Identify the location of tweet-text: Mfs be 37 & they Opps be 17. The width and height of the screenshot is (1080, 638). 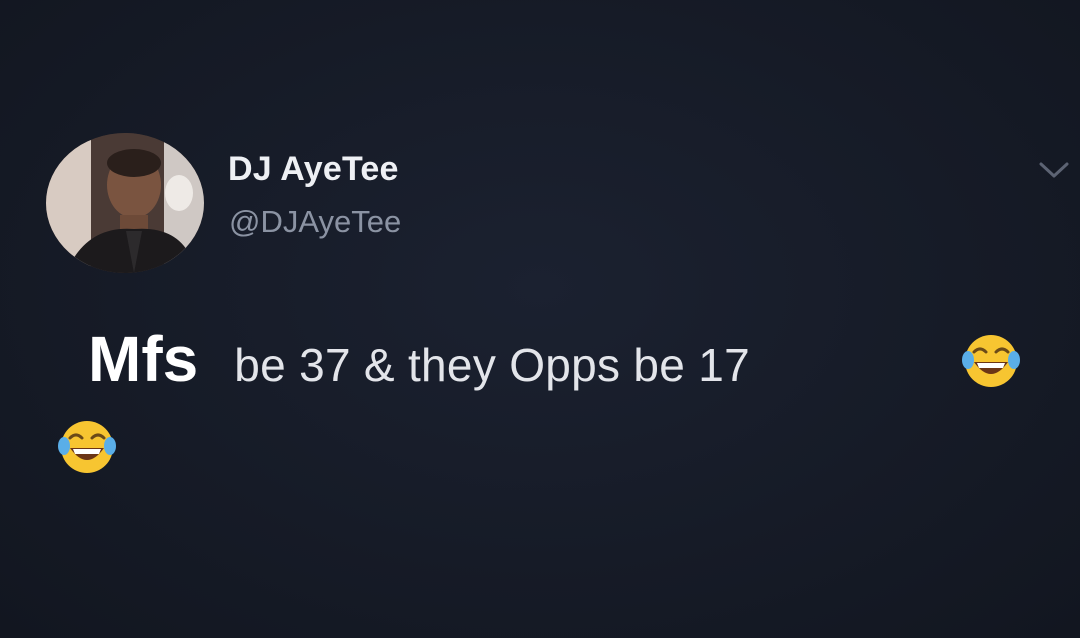
(419, 359).